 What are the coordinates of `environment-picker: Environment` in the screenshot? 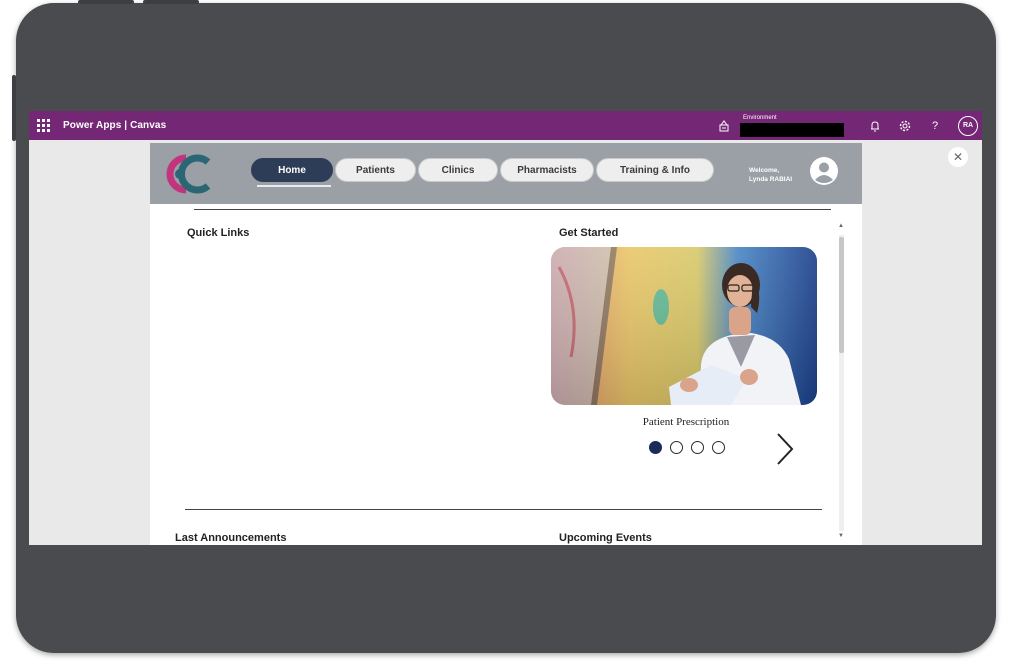 It's located at (792, 125).